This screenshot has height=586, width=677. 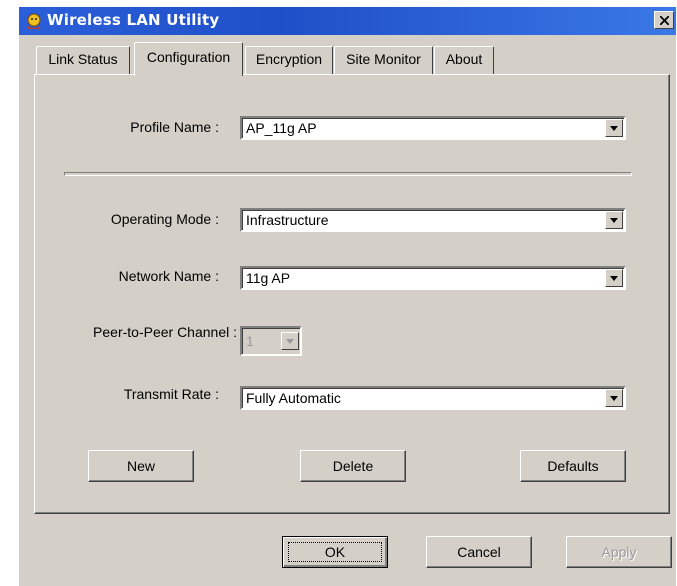 What do you see at coordinates (464, 60) in the screenshot?
I see `tab-about: About` at bounding box center [464, 60].